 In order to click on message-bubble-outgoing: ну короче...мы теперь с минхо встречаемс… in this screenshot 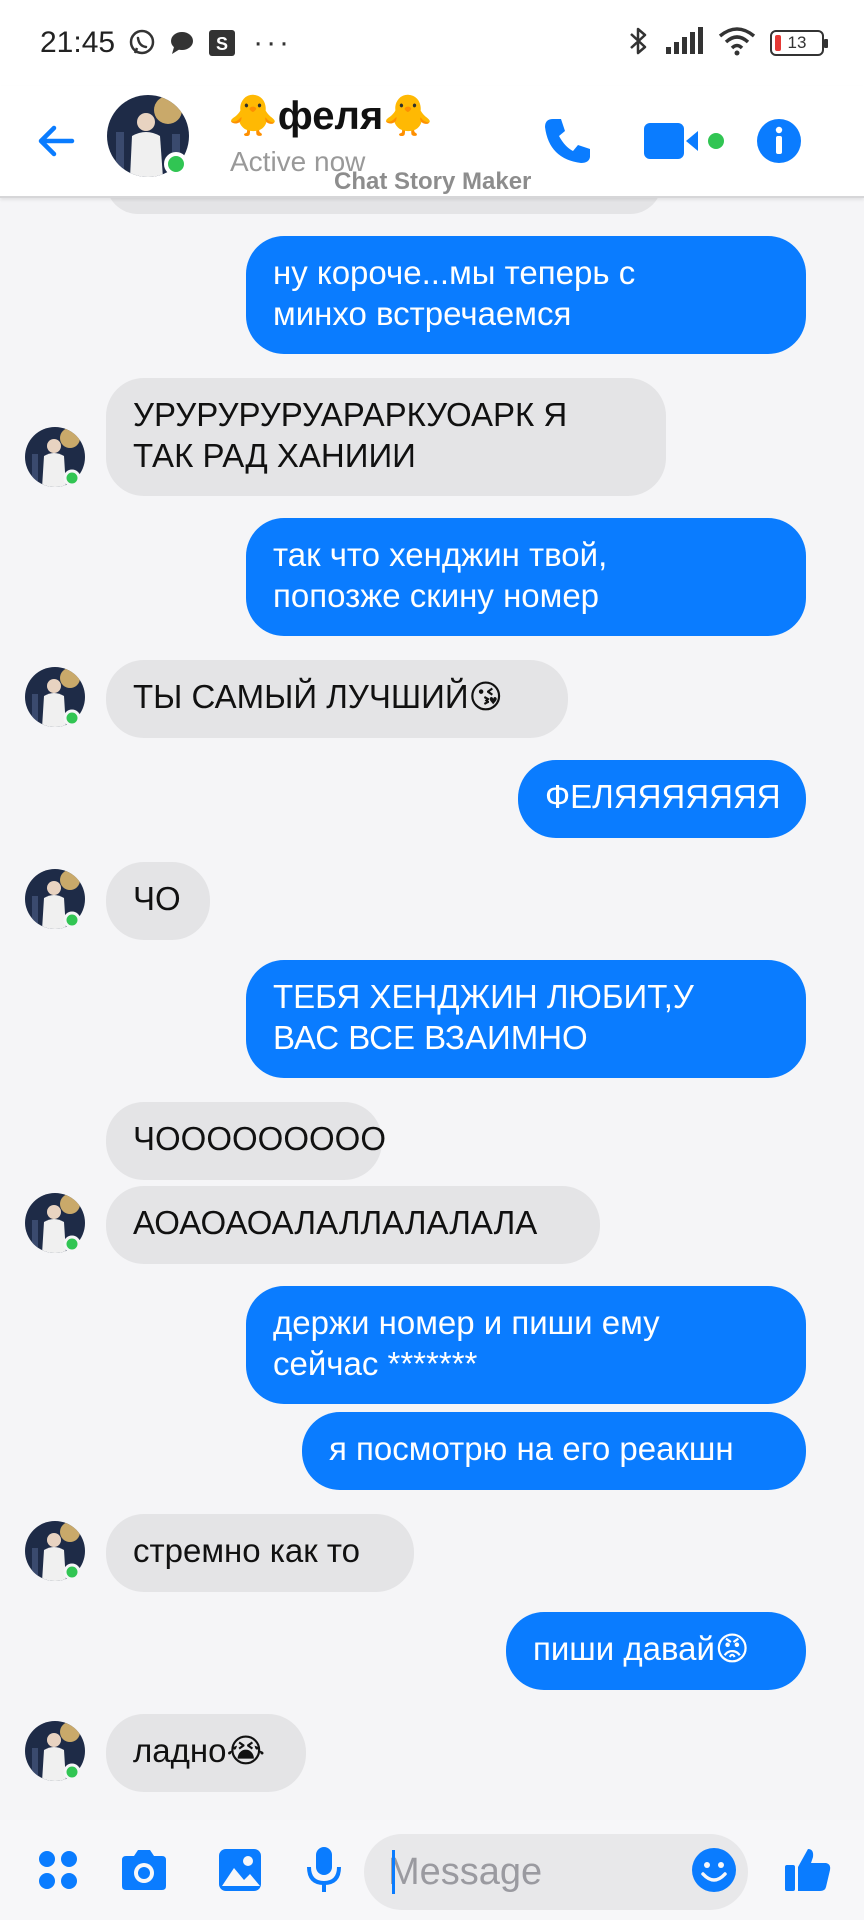, I will do `click(526, 295)`.